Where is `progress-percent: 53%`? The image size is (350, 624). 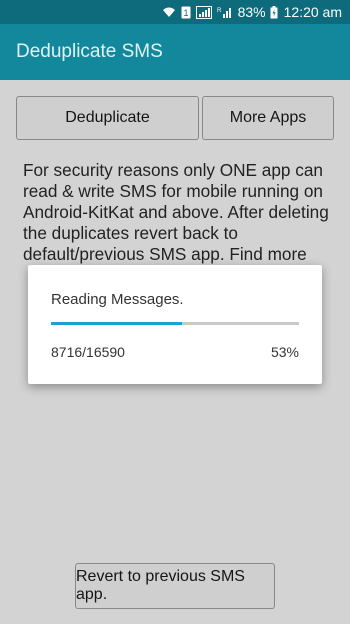 progress-percent: 53% is located at coordinates (284, 352).